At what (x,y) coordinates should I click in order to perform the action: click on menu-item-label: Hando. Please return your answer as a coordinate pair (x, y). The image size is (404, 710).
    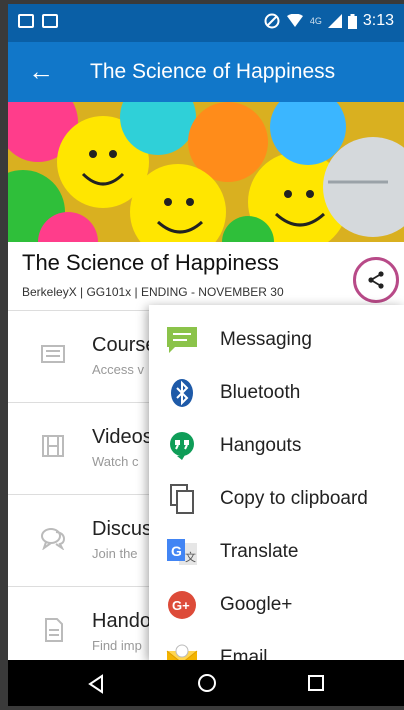
    Looking at the image, I should click on (121, 621).